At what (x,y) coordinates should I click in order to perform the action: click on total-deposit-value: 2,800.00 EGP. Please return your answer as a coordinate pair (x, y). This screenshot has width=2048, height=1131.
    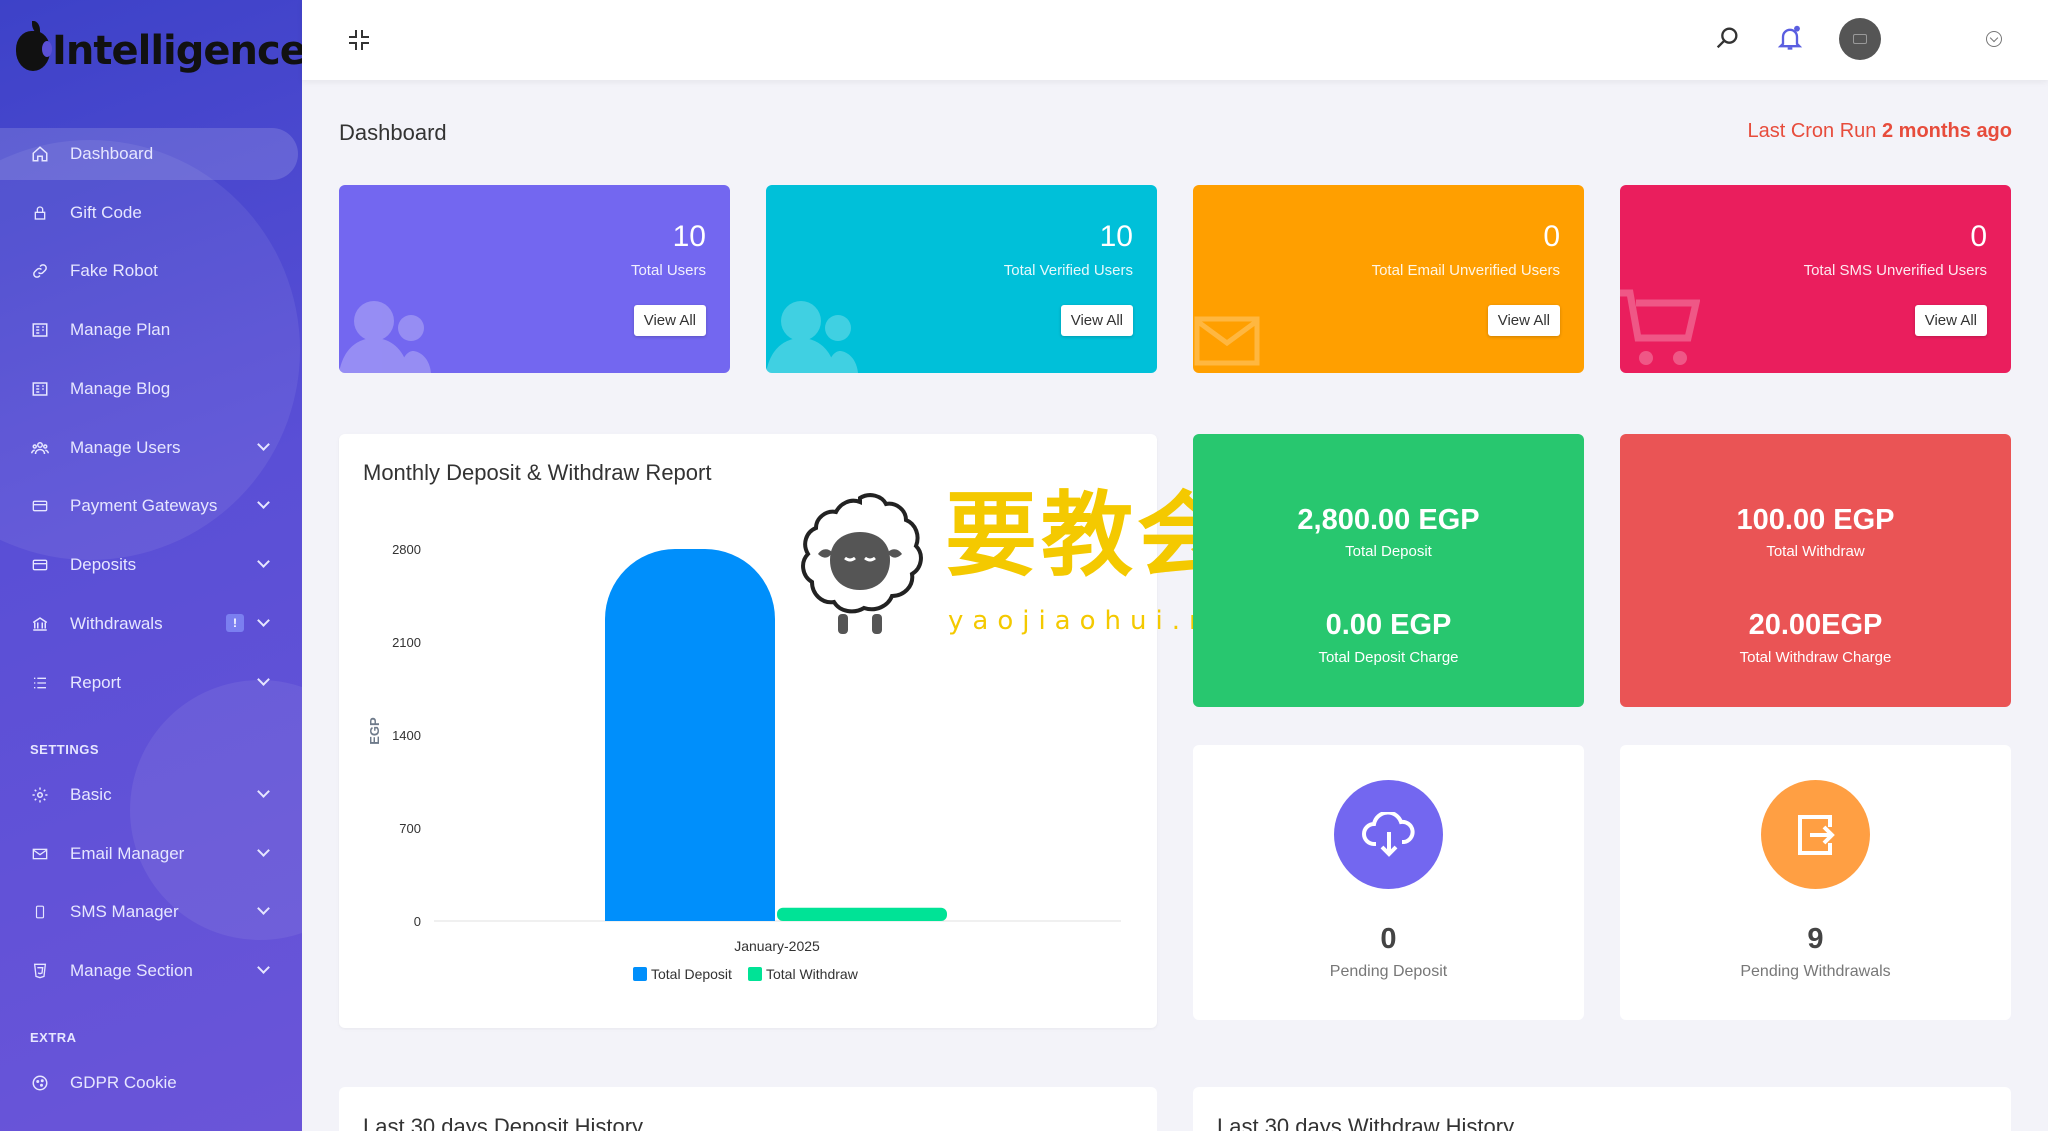
    Looking at the image, I should click on (1388, 520).